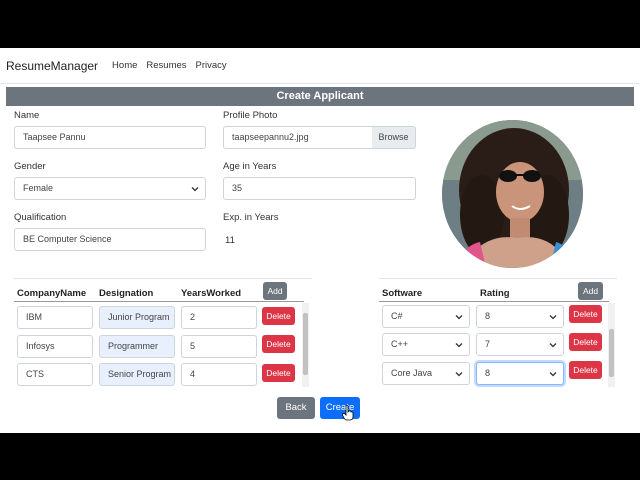 This screenshot has width=640, height=480. I want to click on experience-header-divider, so click(159, 301).